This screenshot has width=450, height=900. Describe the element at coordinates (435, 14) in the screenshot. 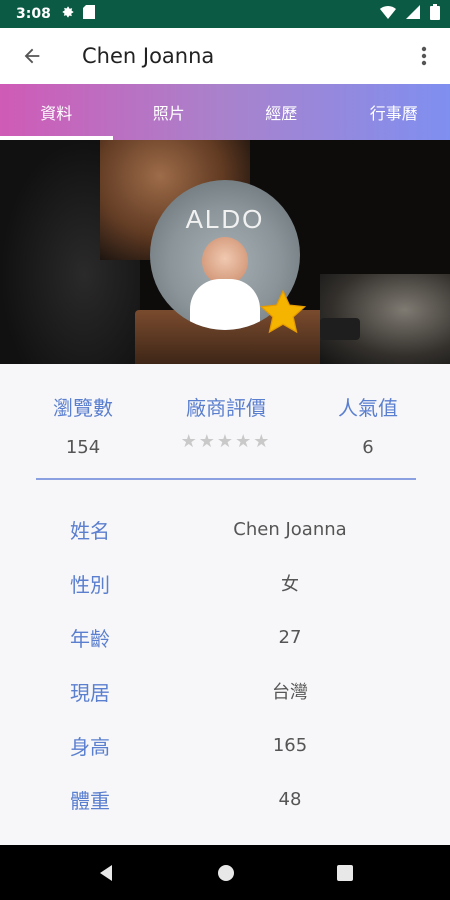

I see `battery-icon` at that location.